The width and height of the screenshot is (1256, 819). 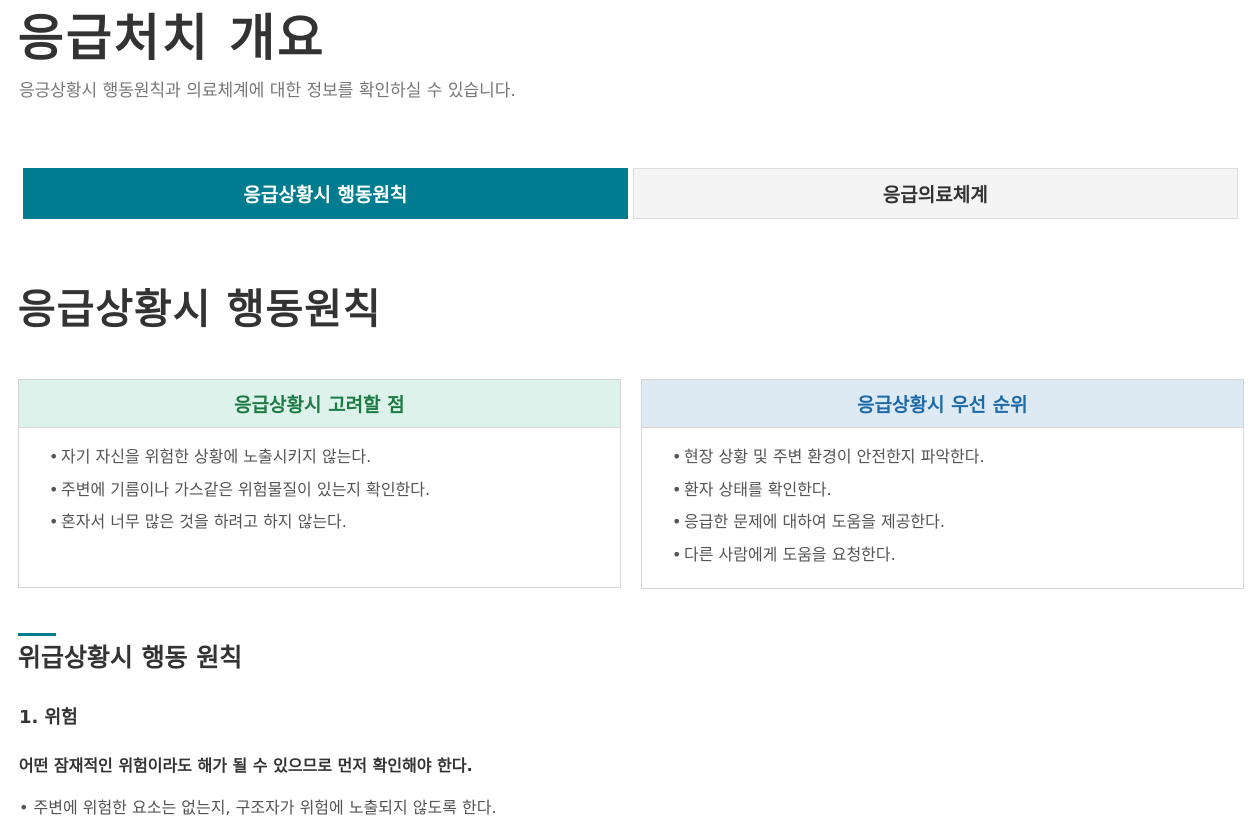 What do you see at coordinates (935, 193) in the screenshot?
I see `tab-emergency-medical-system: 응급의료체계` at bounding box center [935, 193].